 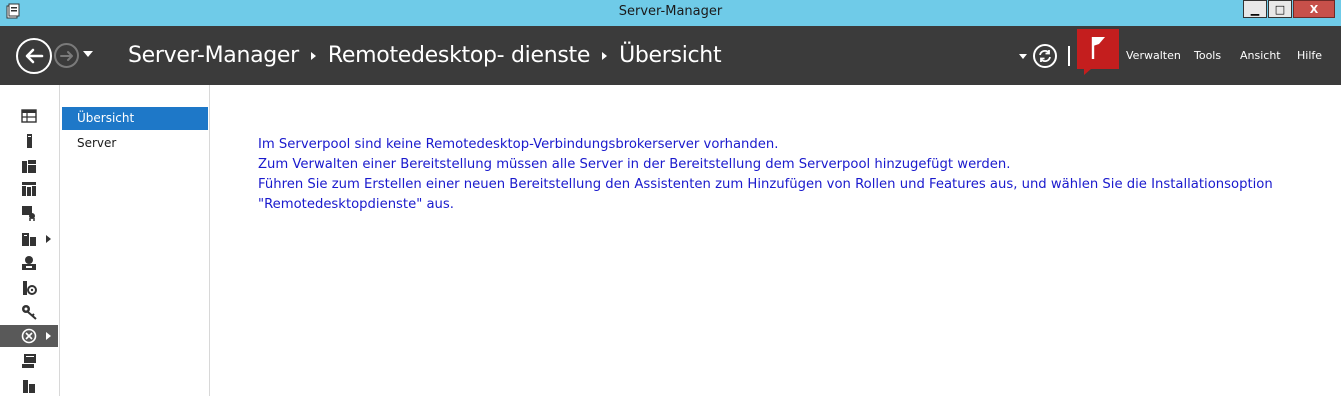 I want to click on rail-item-remote-access, so click(x=29, y=312).